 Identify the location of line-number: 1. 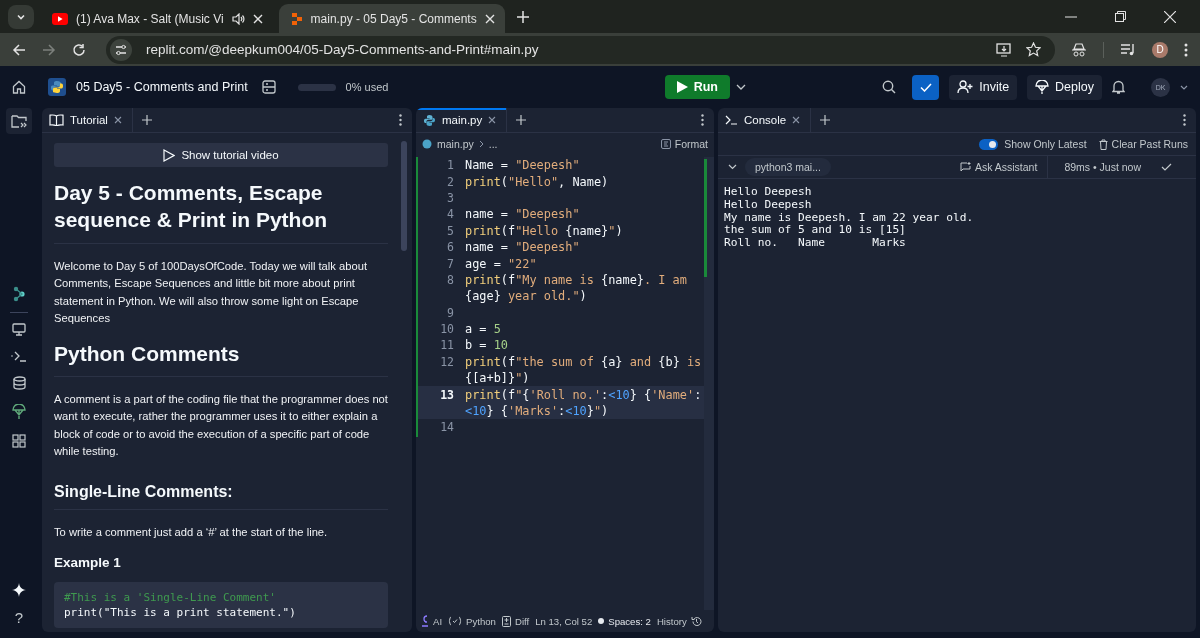
(450, 165).